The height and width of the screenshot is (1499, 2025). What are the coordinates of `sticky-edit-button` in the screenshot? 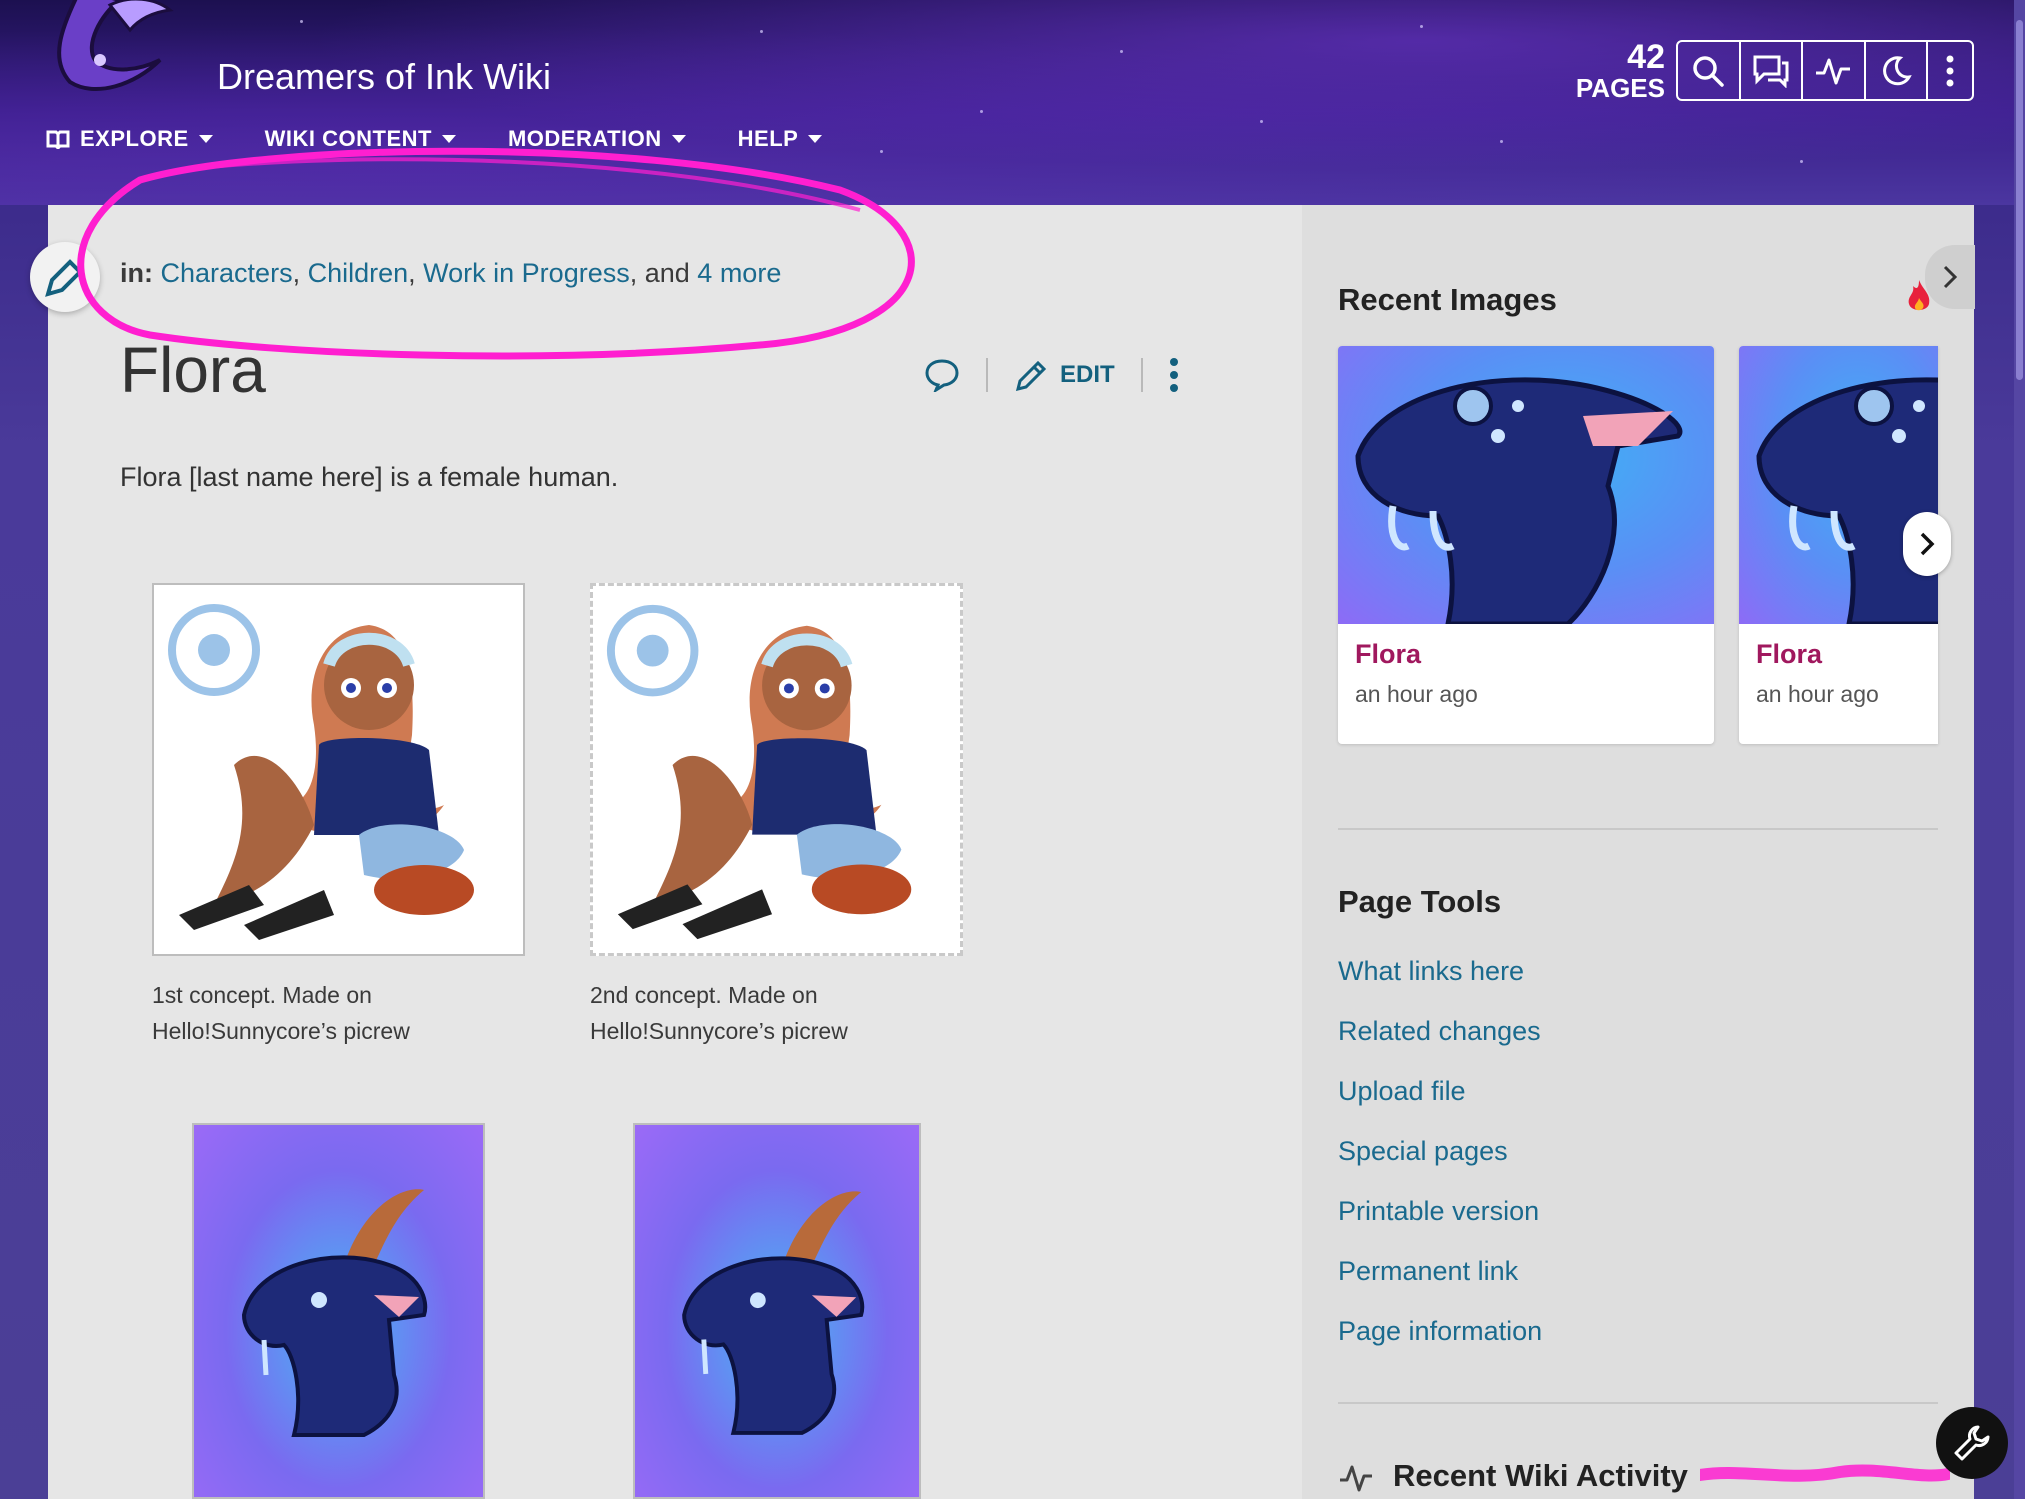 It's located at (65, 277).